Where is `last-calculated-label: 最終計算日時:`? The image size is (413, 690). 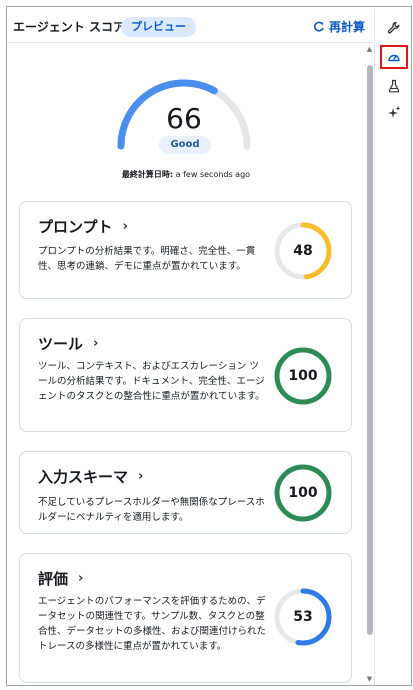
last-calculated-label: 最終計算日時: is located at coordinates (147, 174).